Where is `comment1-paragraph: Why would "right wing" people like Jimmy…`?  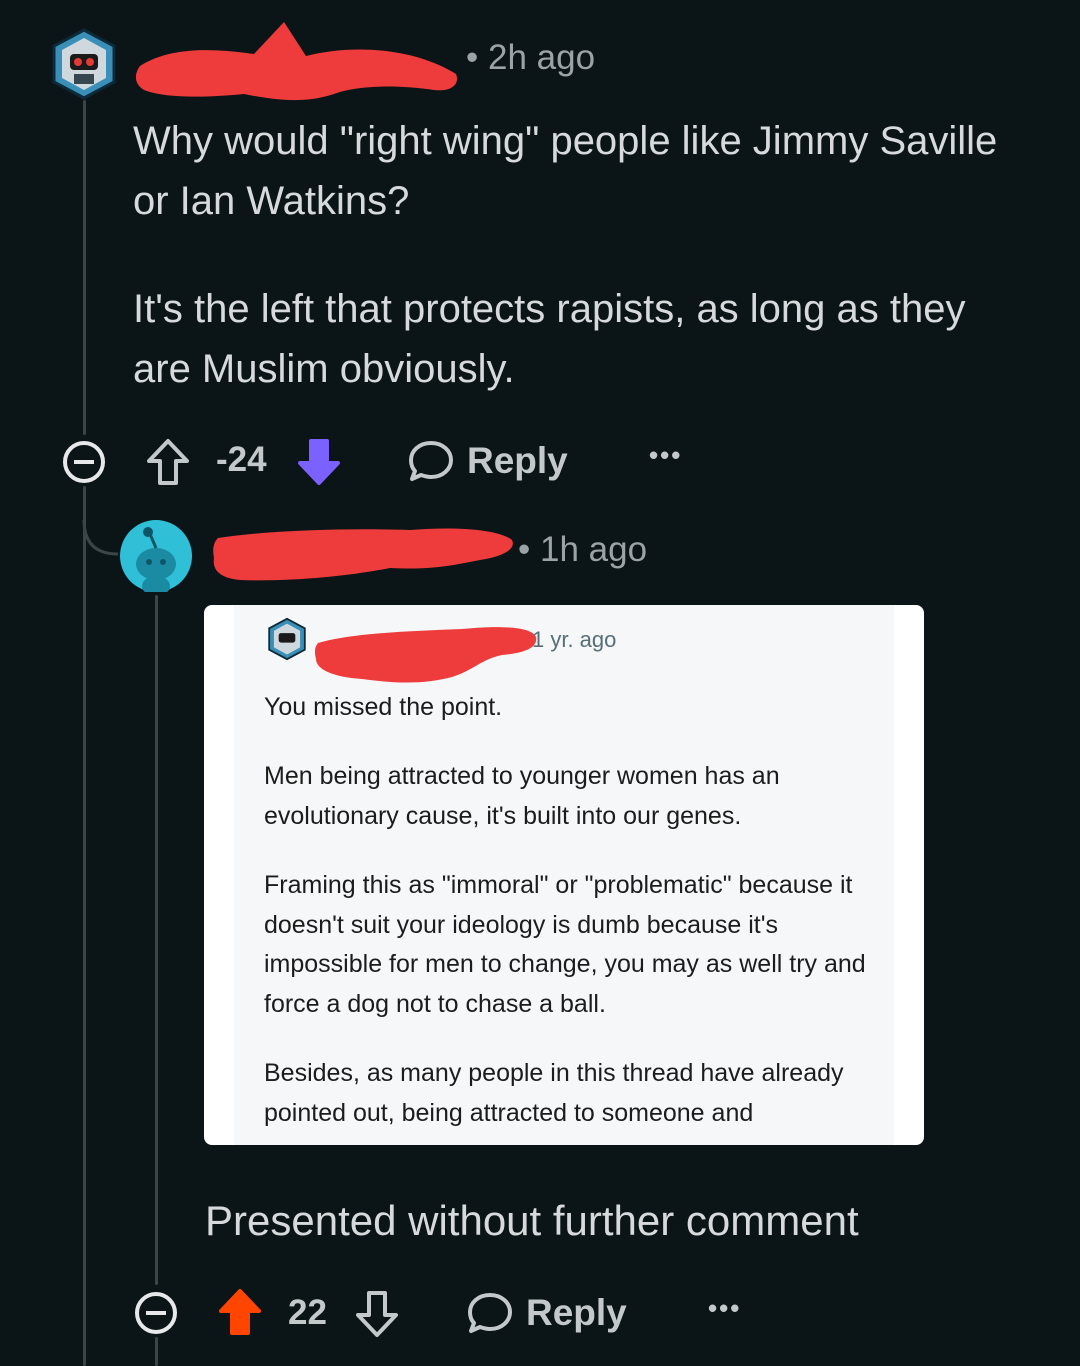
comment1-paragraph: Why would "right wing" people like Jimmy… is located at coordinates (565, 171).